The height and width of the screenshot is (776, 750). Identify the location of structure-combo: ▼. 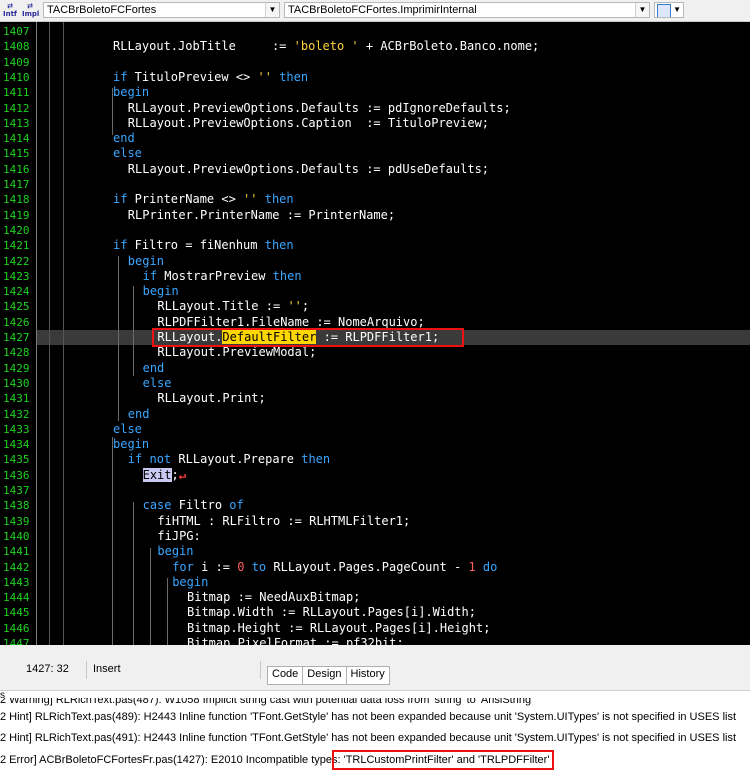
(669, 10).